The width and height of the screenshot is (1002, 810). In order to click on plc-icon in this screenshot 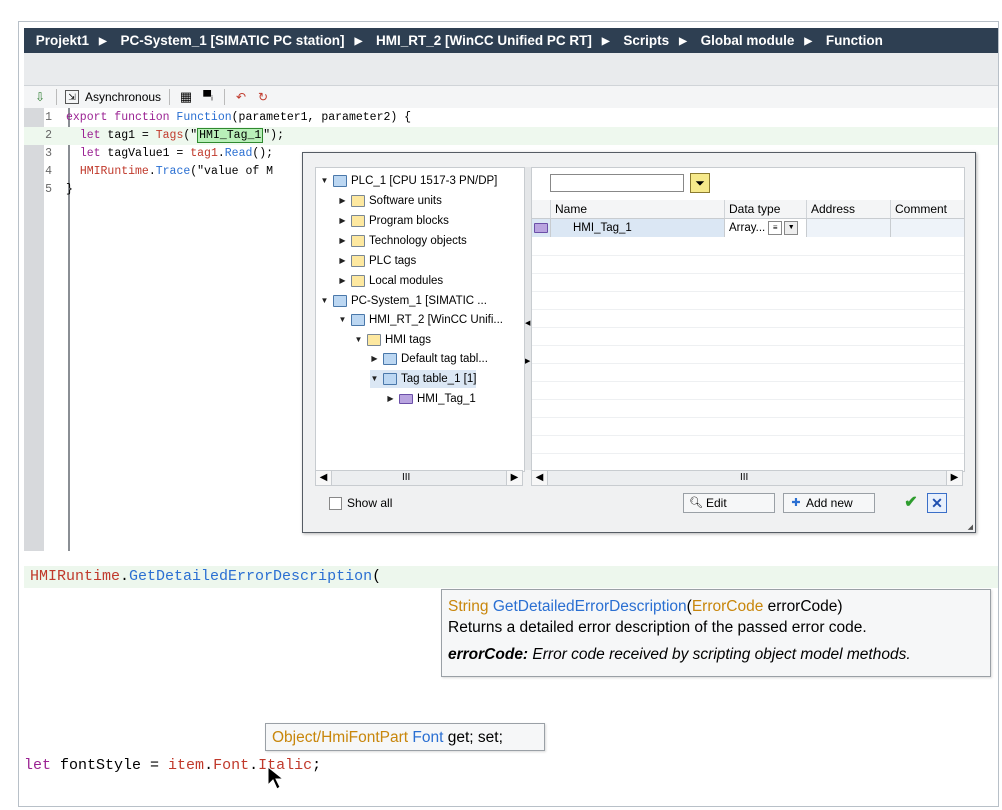, I will do `click(340, 181)`.